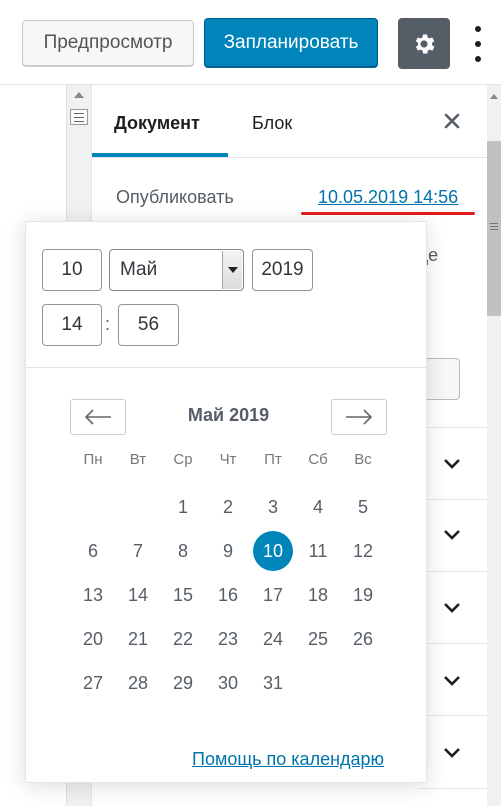 This screenshot has width=501, height=806. What do you see at coordinates (388, 197) in the screenshot?
I see `publish-date-toggle: 10.05.2019 14:56` at bounding box center [388, 197].